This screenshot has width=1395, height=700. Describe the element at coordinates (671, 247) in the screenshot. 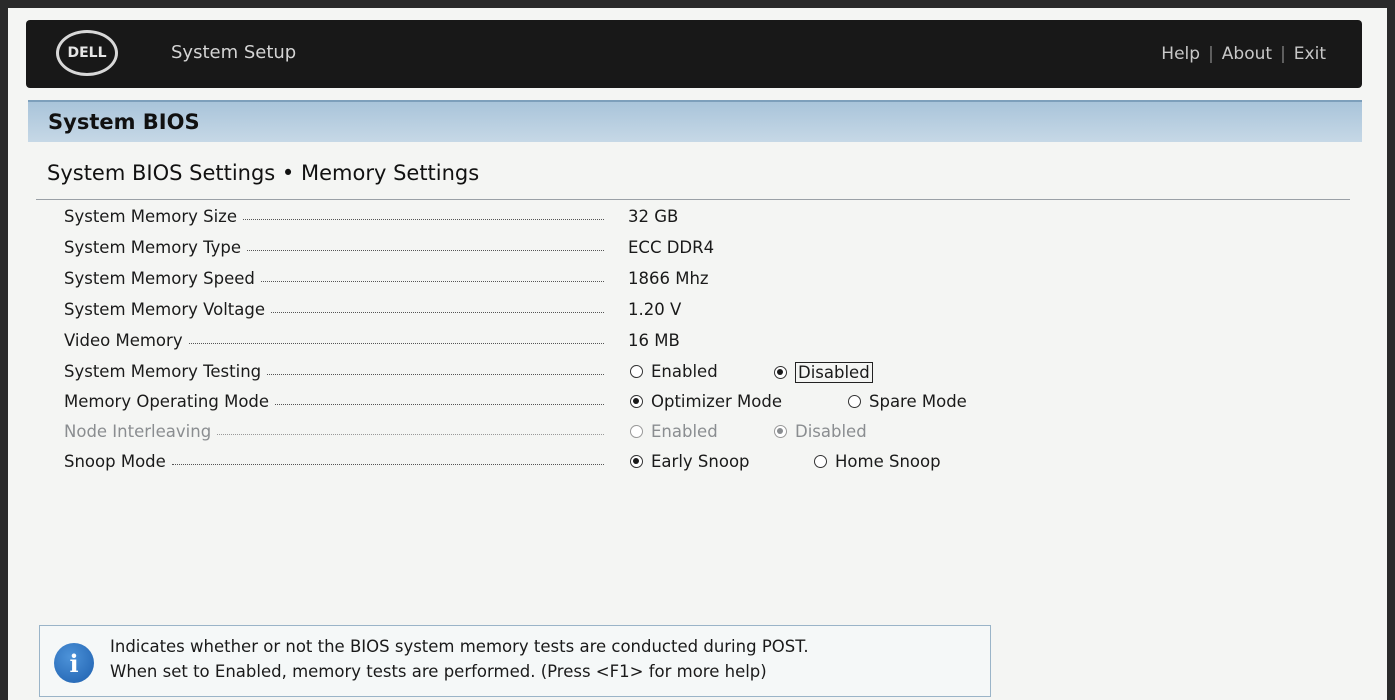

I see `setting-value: ECC DDR4` at that location.